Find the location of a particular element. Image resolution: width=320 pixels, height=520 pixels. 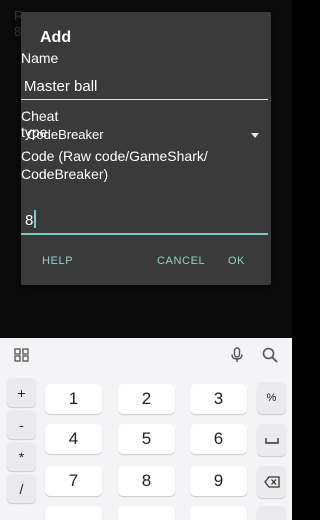

cheat-type-select: CodeBreaker is located at coordinates (144, 135).